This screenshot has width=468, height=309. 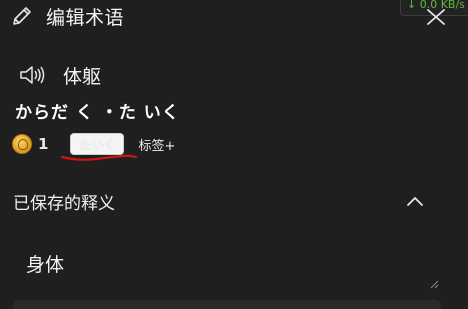 I want to click on page-title: 编辑术语, so click(x=85, y=17).